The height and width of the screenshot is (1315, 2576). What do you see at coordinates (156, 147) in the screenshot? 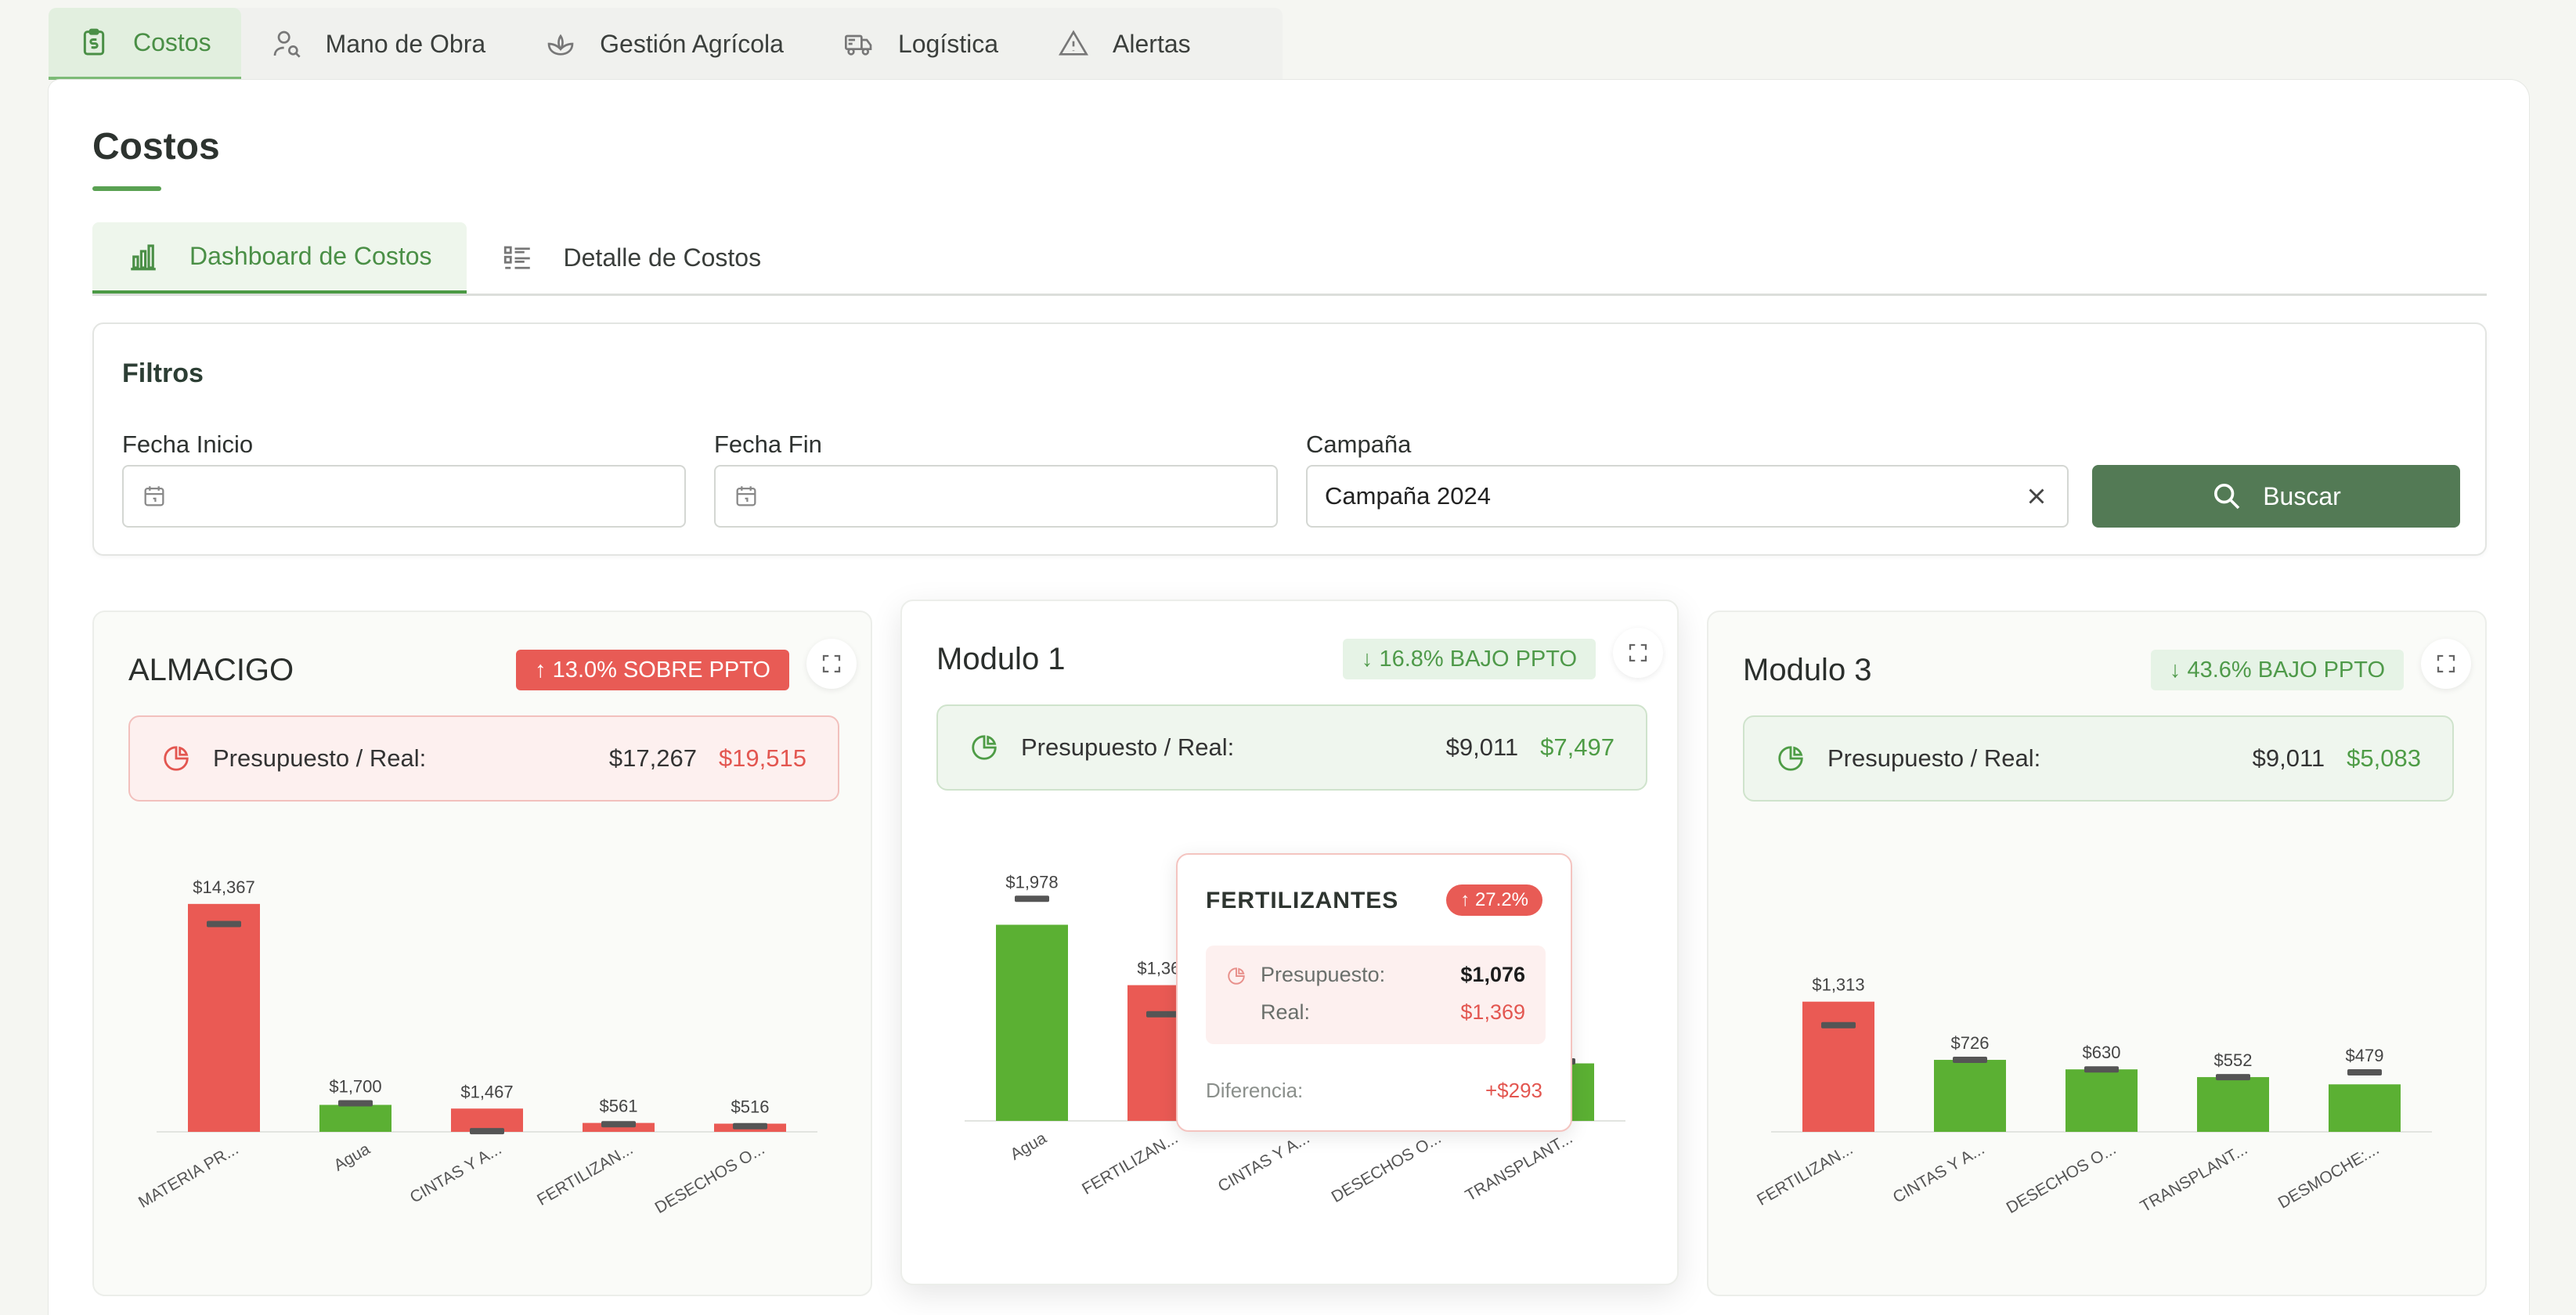
I see `page-title: Costos` at bounding box center [156, 147].